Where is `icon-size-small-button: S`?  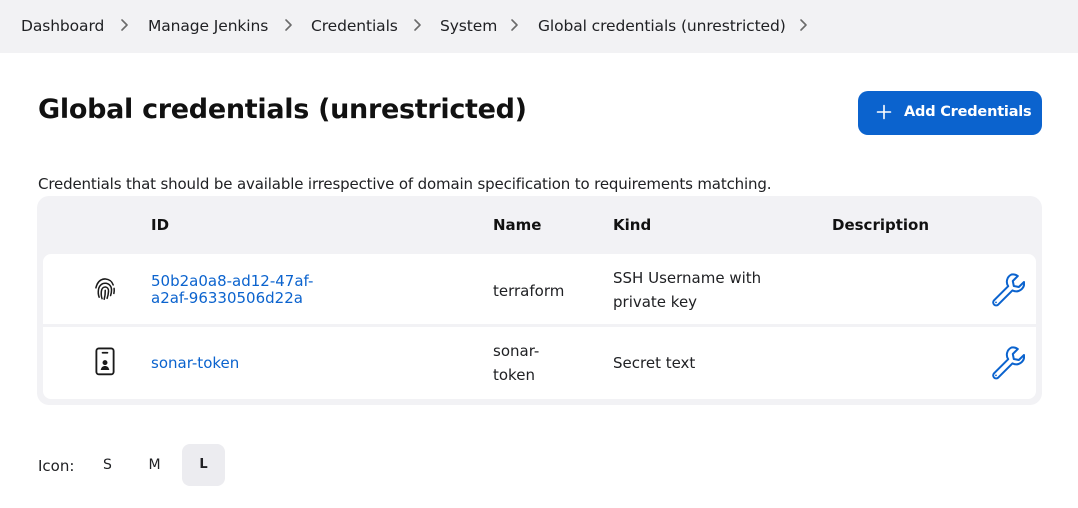 icon-size-small-button: S is located at coordinates (107, 465).